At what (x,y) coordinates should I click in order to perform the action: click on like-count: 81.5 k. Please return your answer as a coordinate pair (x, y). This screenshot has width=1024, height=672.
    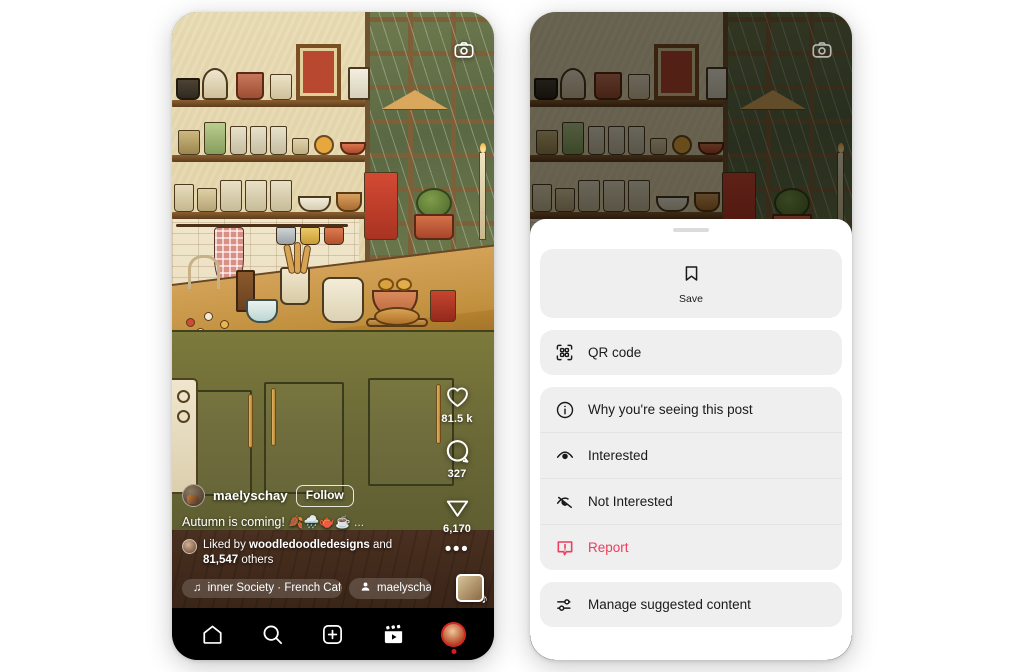
    Looking at the image, I should click on (457, 419).